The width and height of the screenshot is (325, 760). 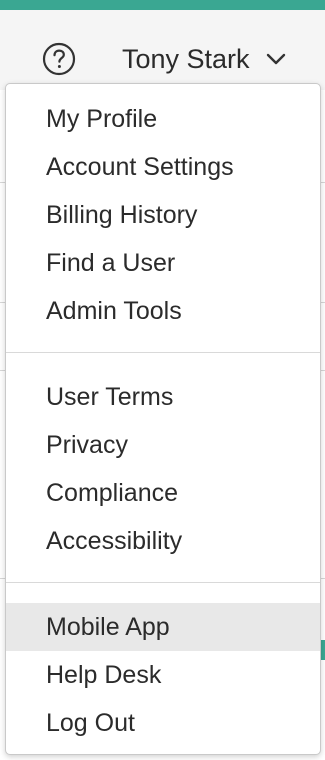 What do you see at coordinates (163, 311) in the screenshot?
I see `menu-item-admin-tools: Admin Tools` at bounding box center [163, 311].